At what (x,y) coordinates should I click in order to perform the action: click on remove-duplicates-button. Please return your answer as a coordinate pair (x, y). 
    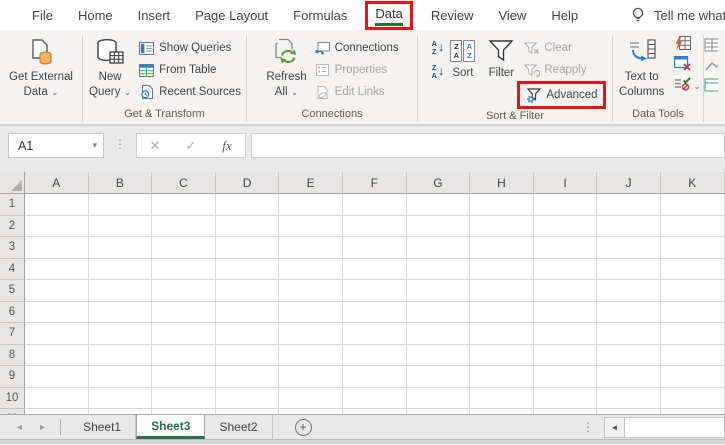
    Looking at the image, I should click on (687, 64).